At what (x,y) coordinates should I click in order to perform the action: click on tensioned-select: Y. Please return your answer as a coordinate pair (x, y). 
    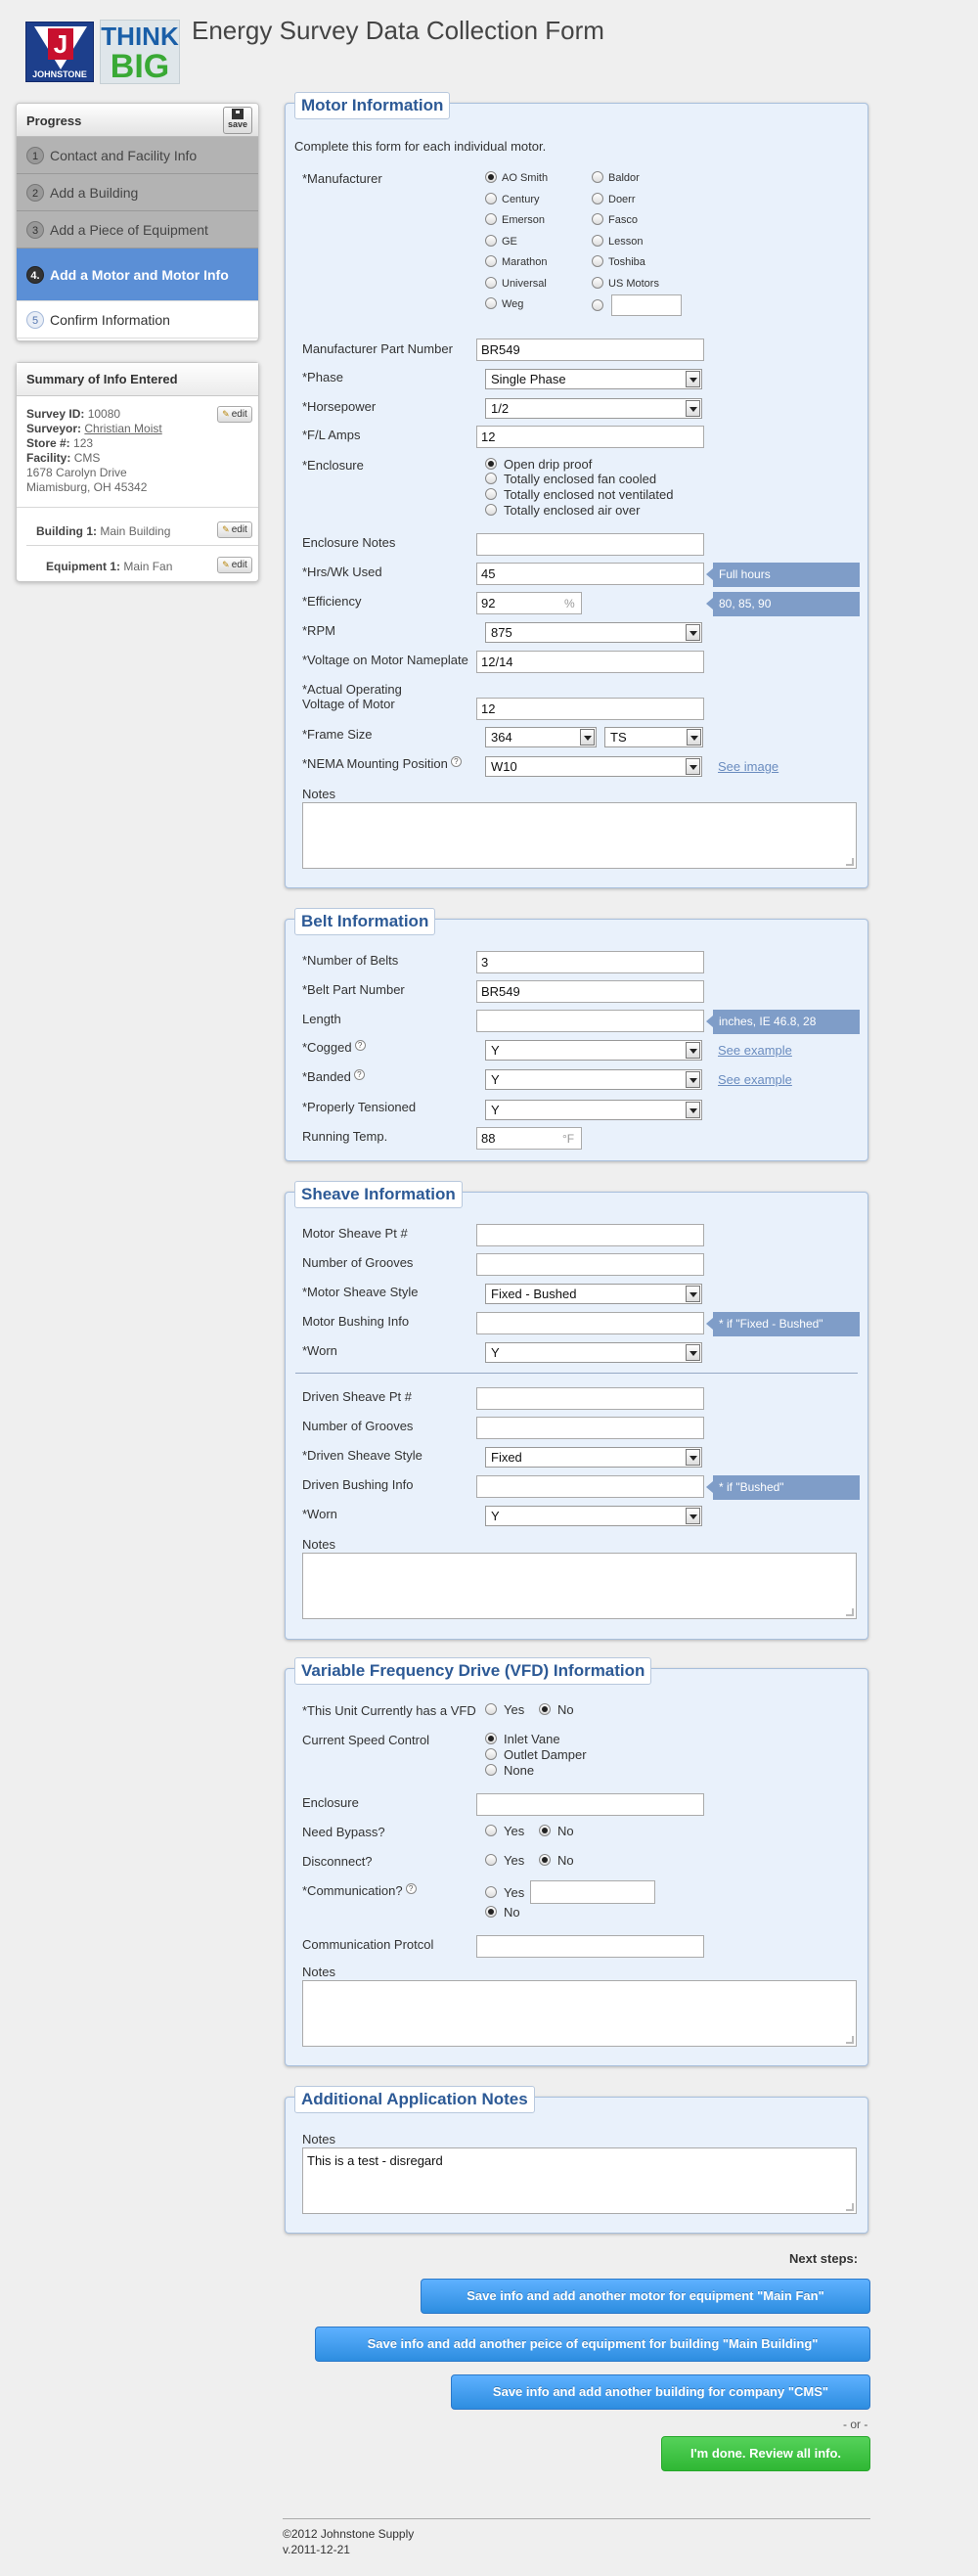
    Looking at the image, I should click on (593, 1110).